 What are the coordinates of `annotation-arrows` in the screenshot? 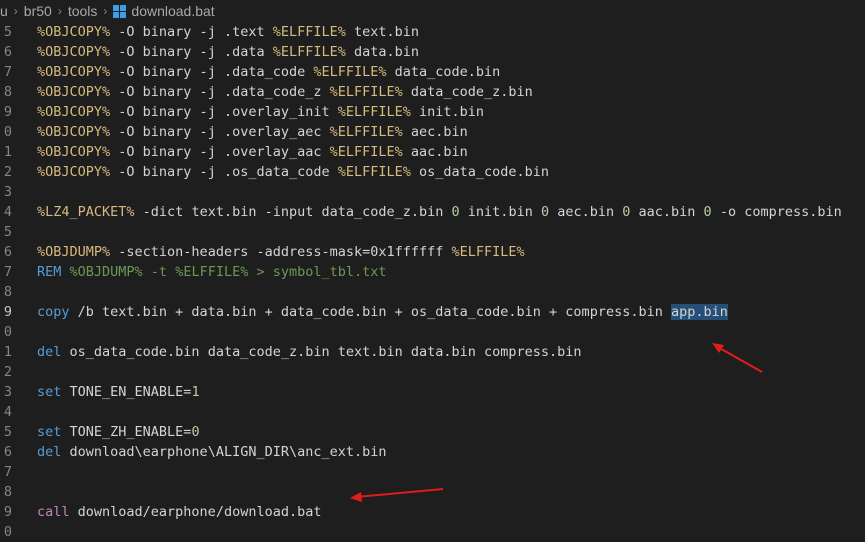 It's located at (556, 422).